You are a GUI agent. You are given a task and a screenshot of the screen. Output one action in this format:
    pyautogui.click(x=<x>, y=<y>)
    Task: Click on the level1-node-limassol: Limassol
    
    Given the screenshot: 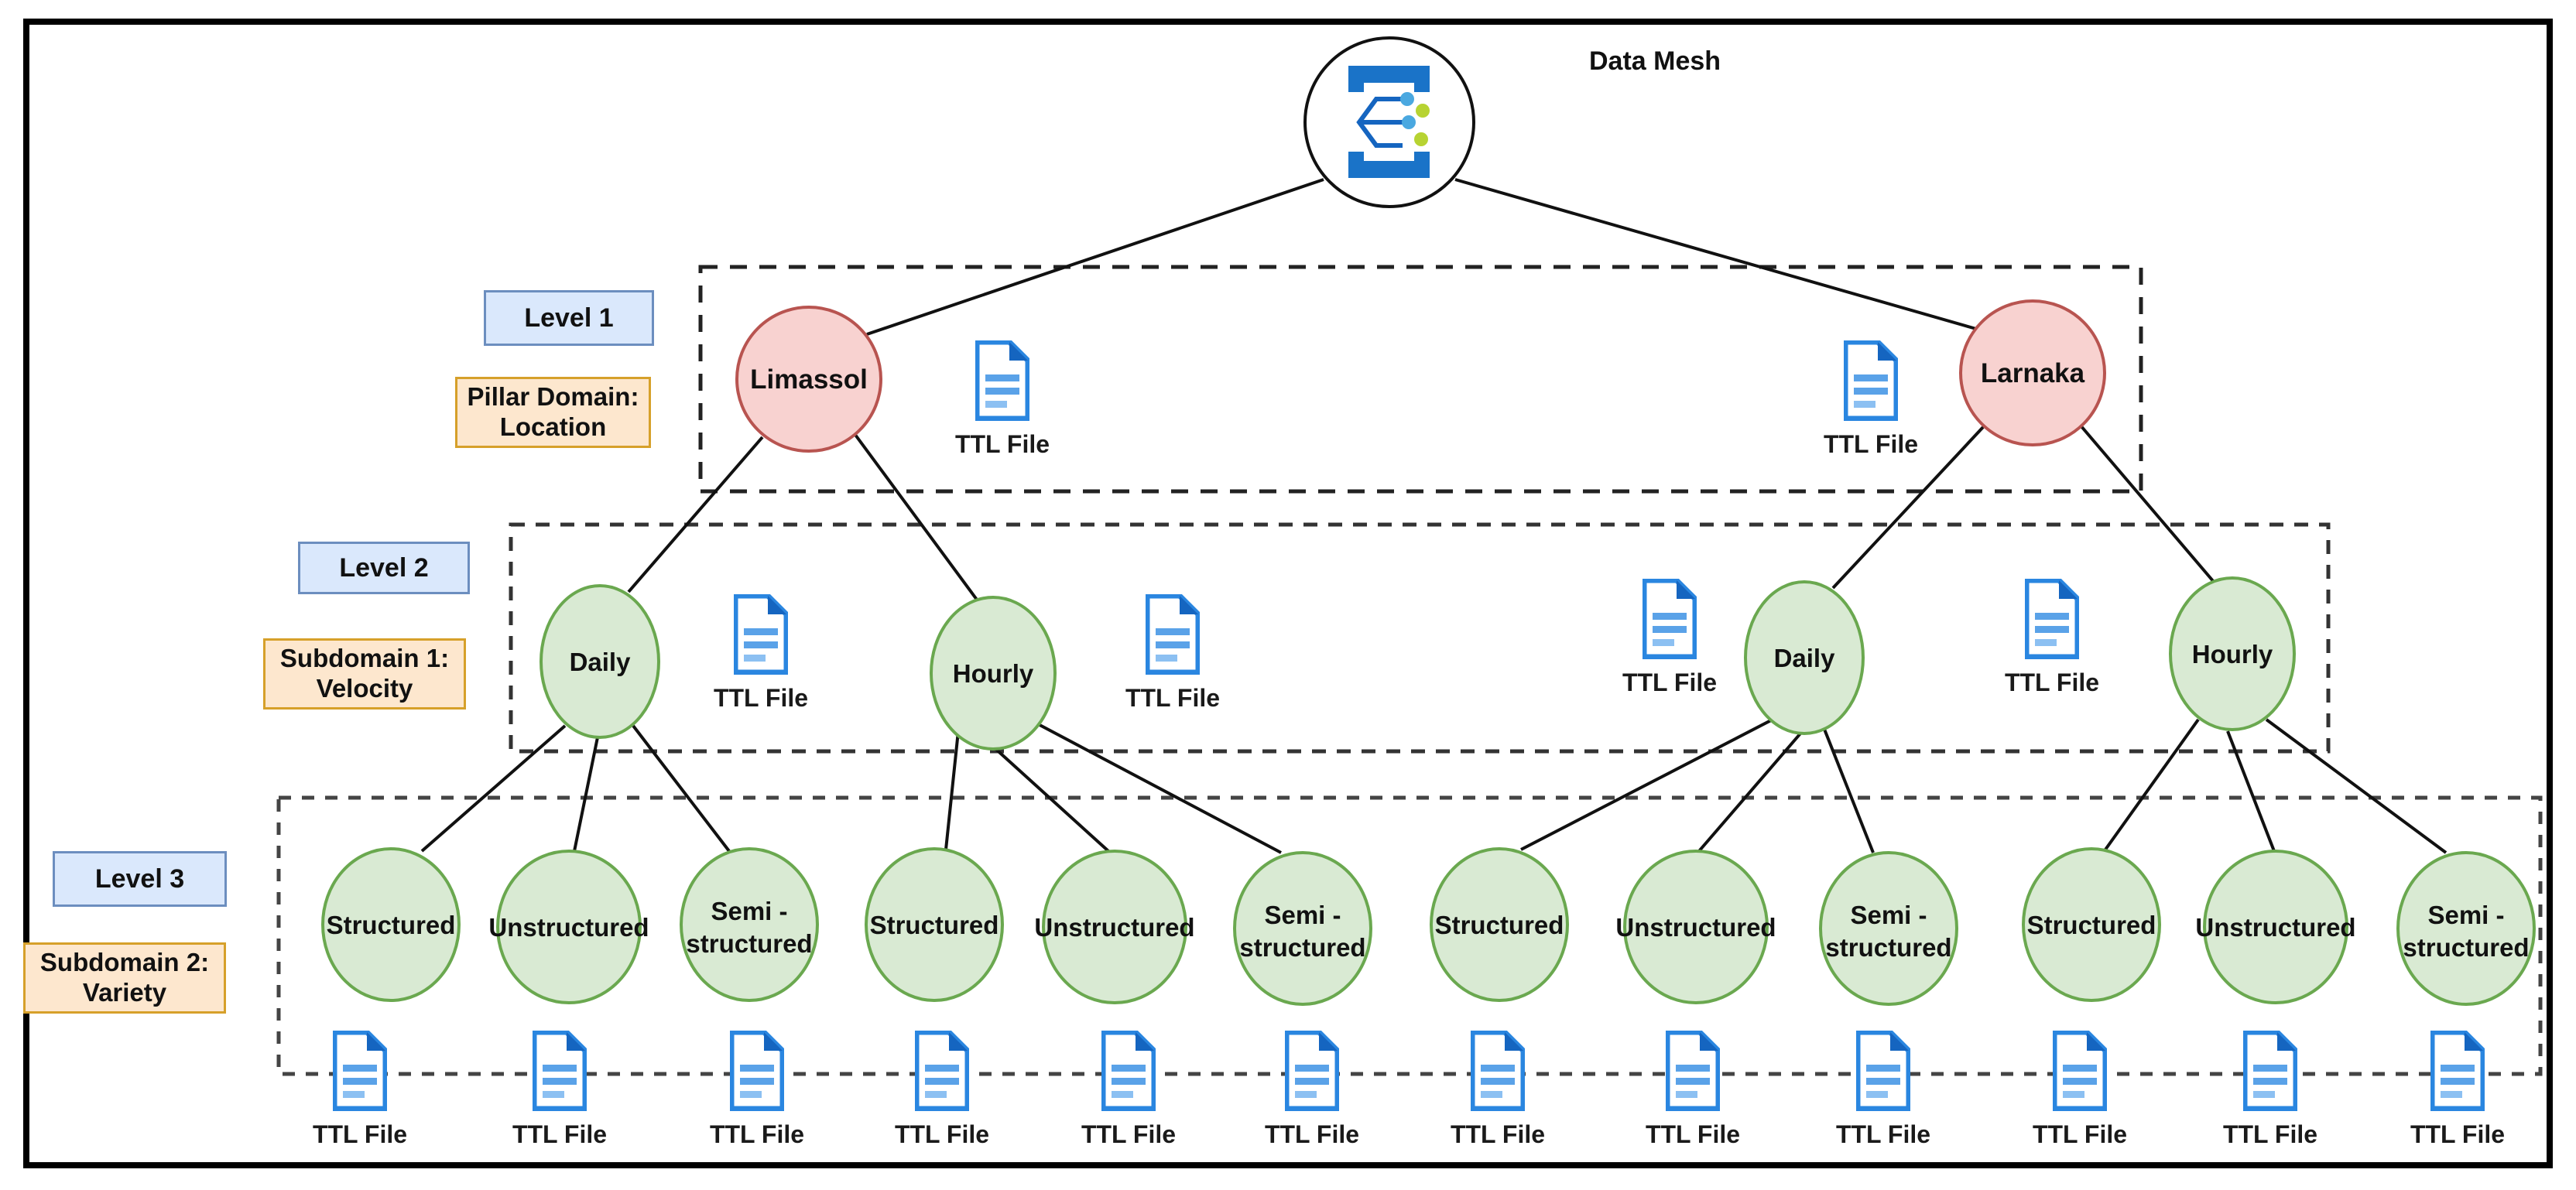 What is the action you would take?
    pyautogui.click(x=808, y=379)
    